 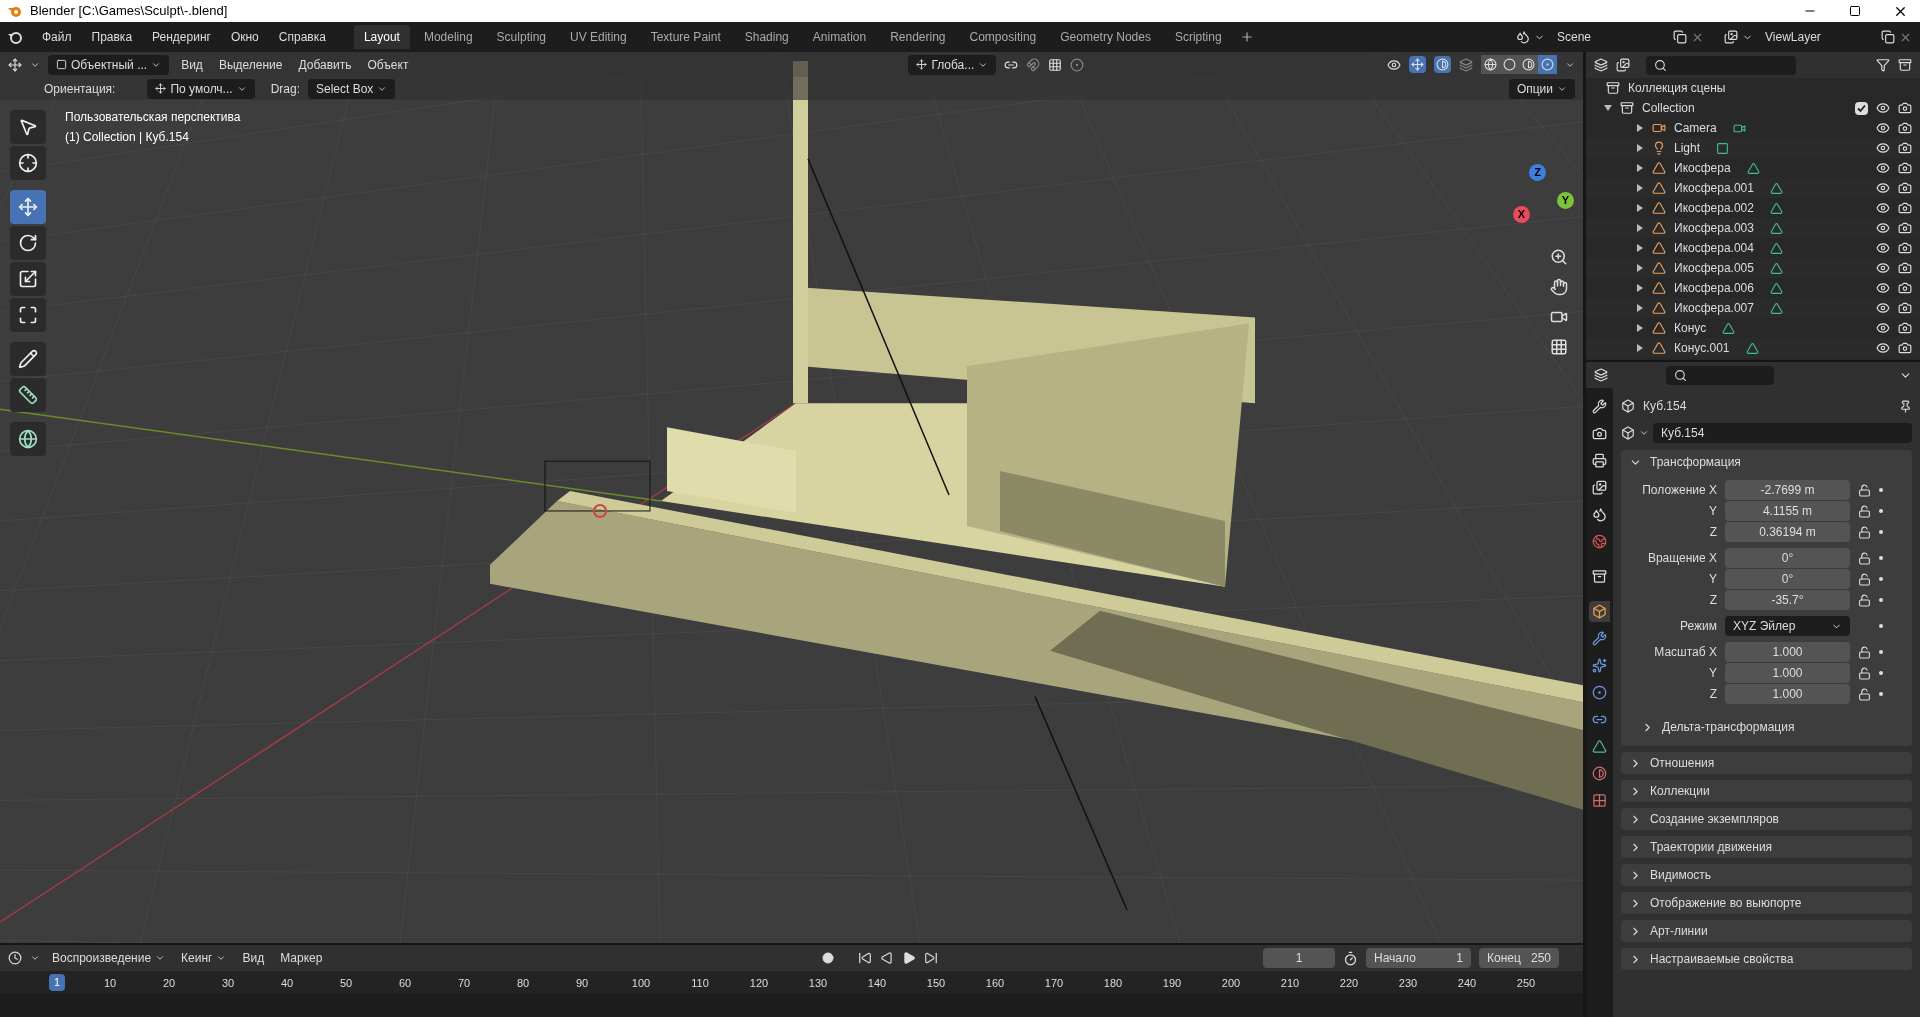 I want to click on app-logo-icon, so click(x=15, y=37).